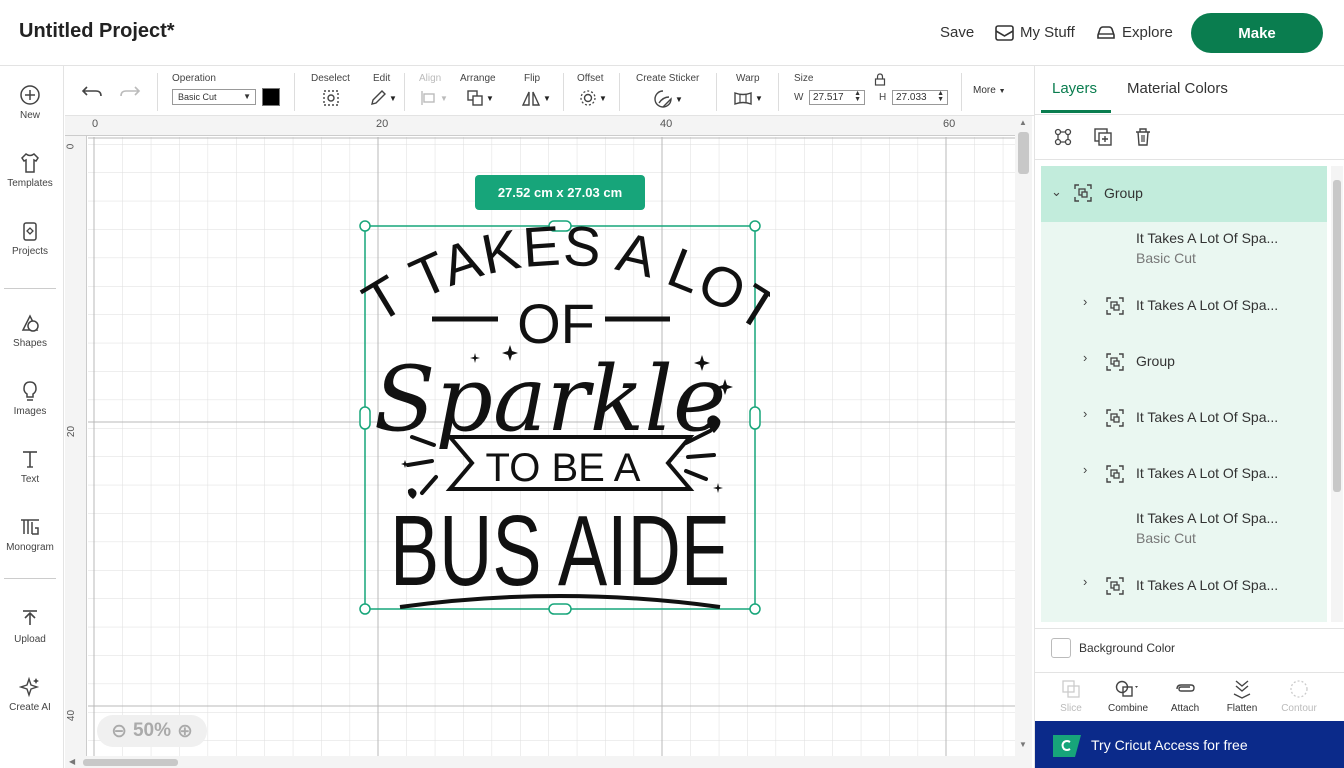 This screenshot has width=1344, height=768. I want to click on ruler-number: 20, so click(382, 124).